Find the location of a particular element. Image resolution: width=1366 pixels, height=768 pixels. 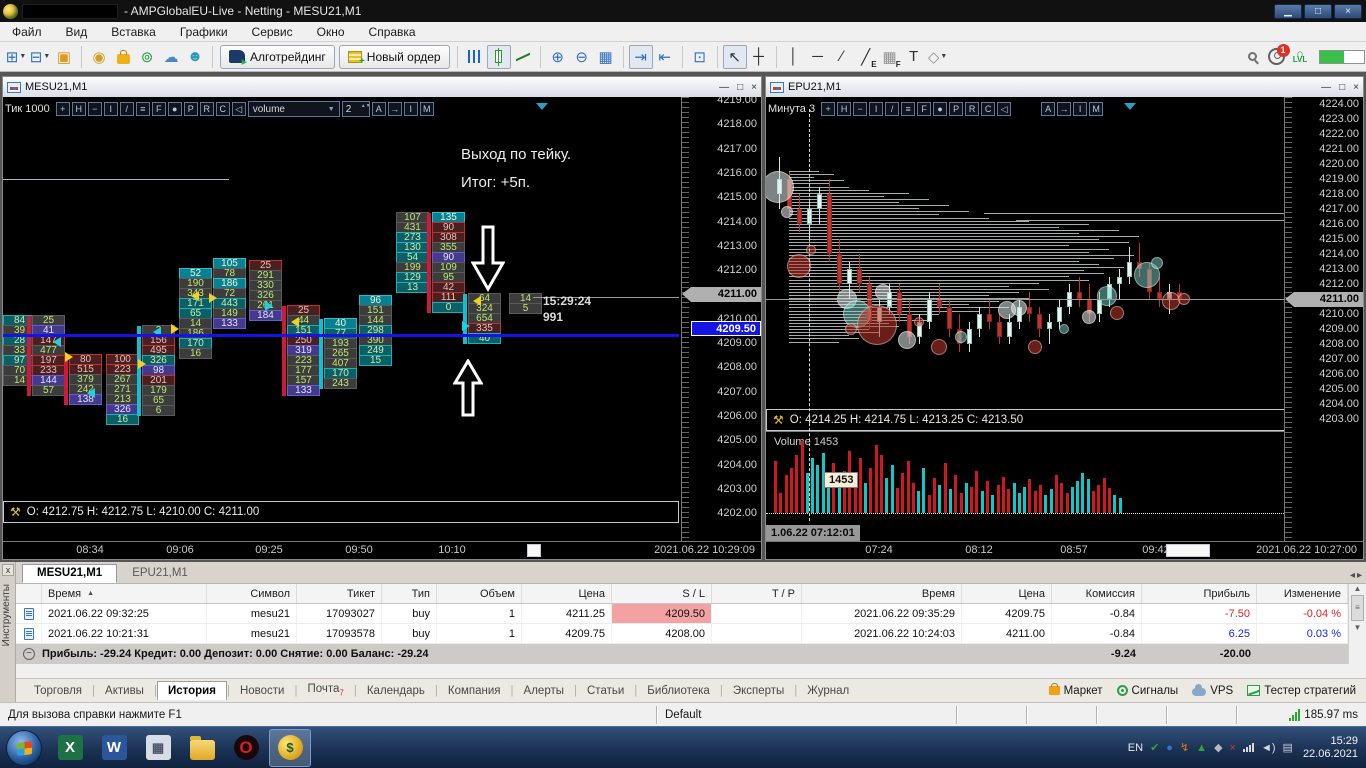

tile-windows-icon: ▦ is located at coordinates (606, 57).